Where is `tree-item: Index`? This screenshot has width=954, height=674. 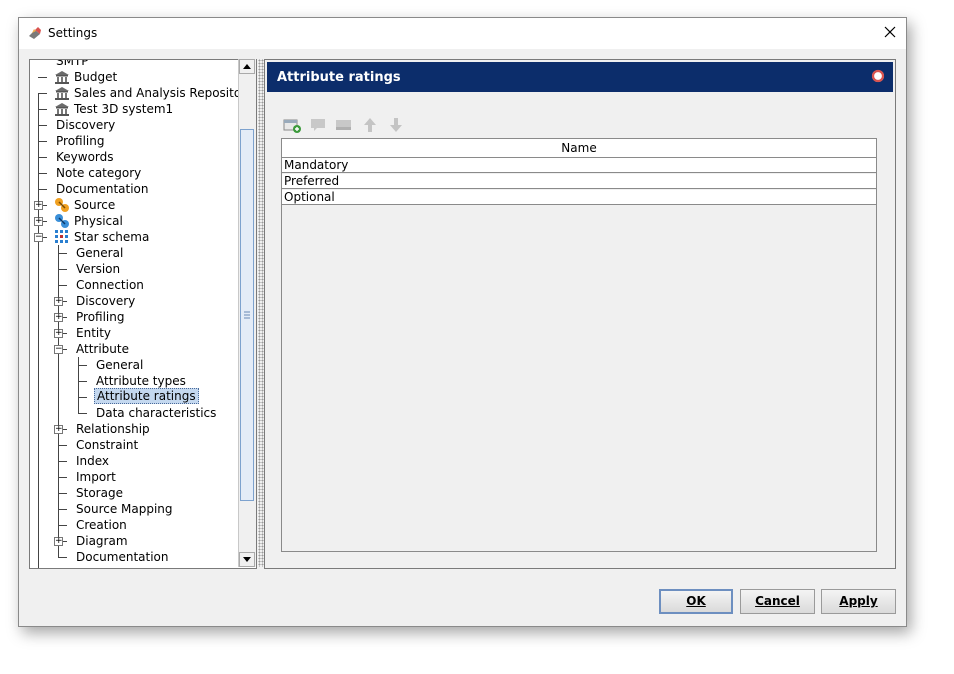
tree-item: Index is located at coordinates (137, 461).